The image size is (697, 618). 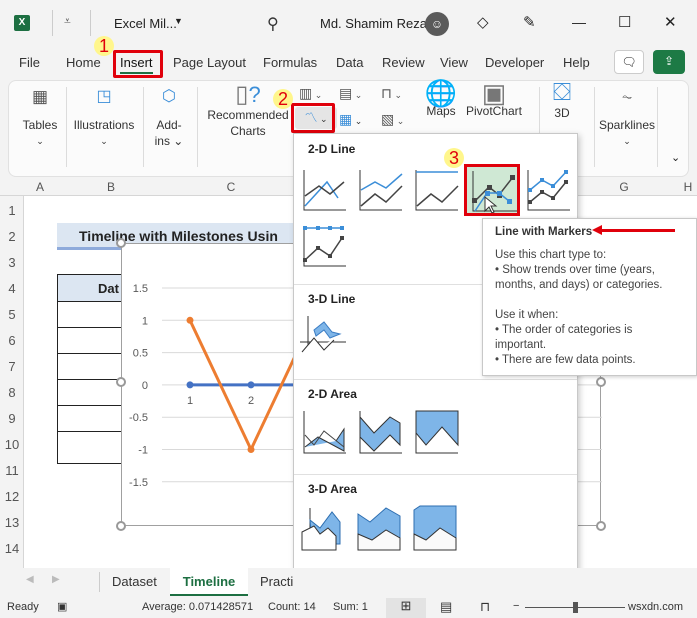 What do you see at coordinates (12, 262) in the screenshot?
I see `row-header: 3` at bounding box center [12, 262].